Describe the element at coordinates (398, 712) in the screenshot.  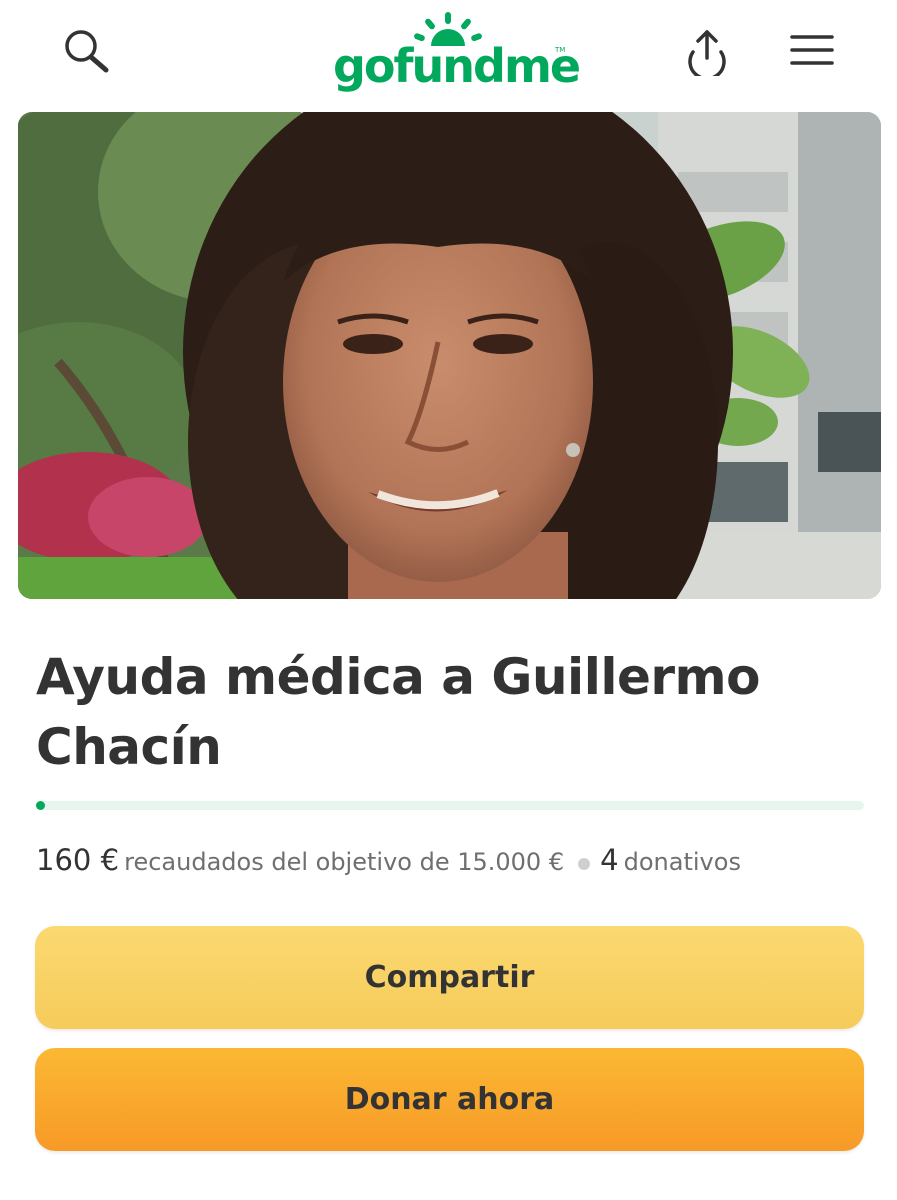
I see `campaign-title: Ayuda médica a Guillermo Chacín` at that location.